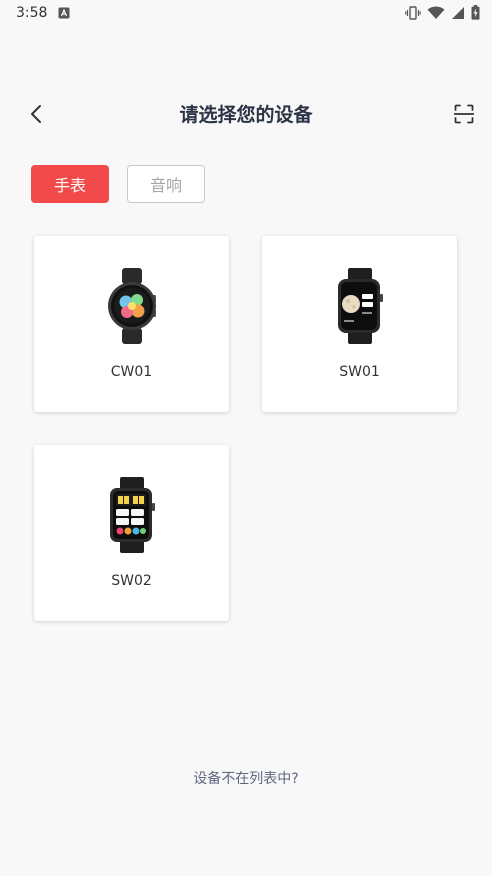 The image size is (492, 876). What do you see at coordinates (413, 12) in the screenshot?
I see `vibrate-icon` at bounding box center [413, 12].